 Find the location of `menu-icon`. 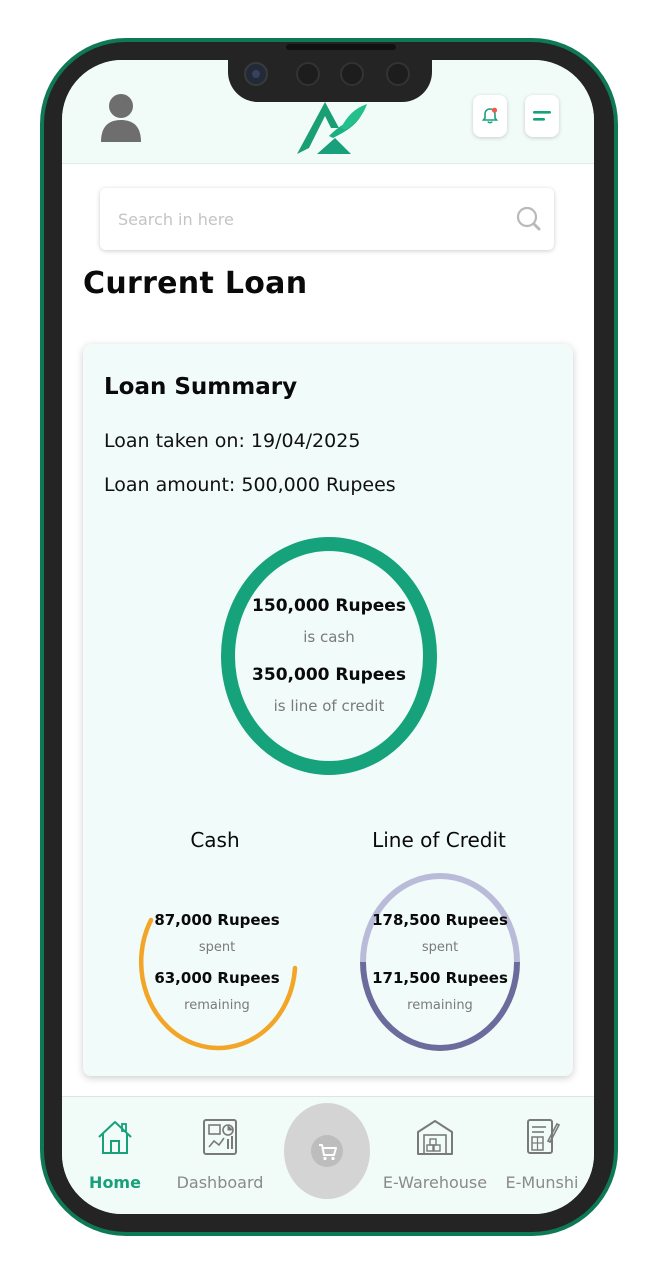

menu-icon is located at coordinates (542, 116).